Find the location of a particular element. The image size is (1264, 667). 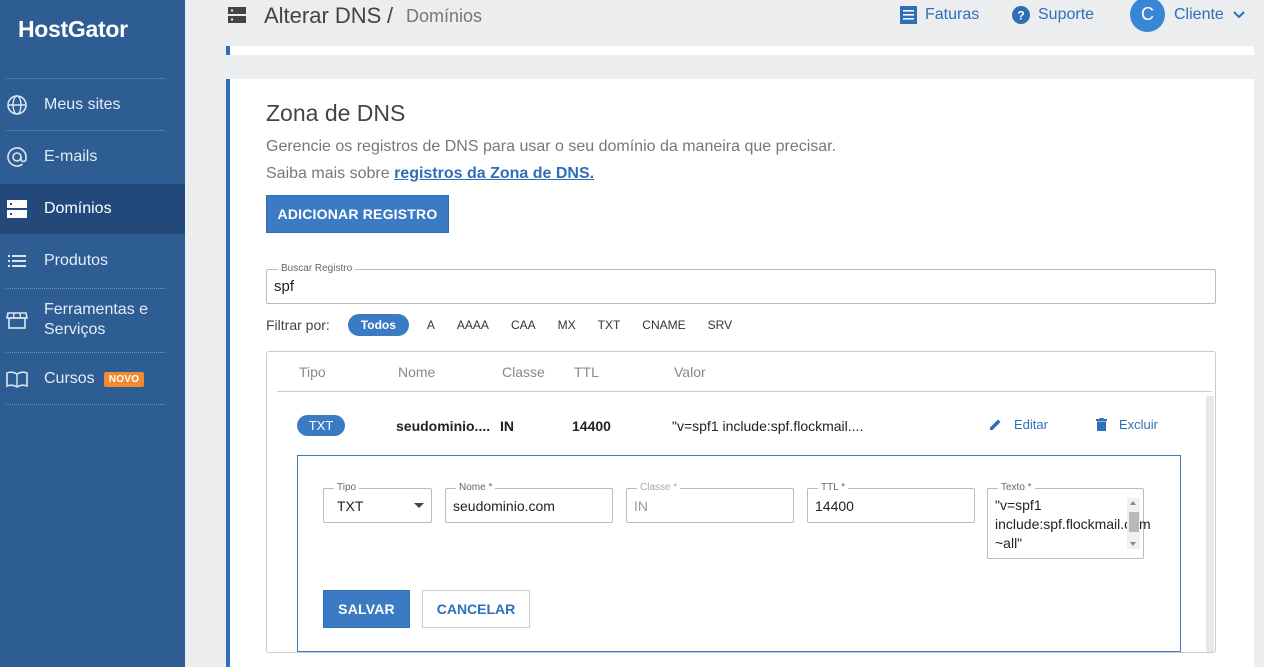

invoices-link: Faturas is located at coordinates (939, 15).